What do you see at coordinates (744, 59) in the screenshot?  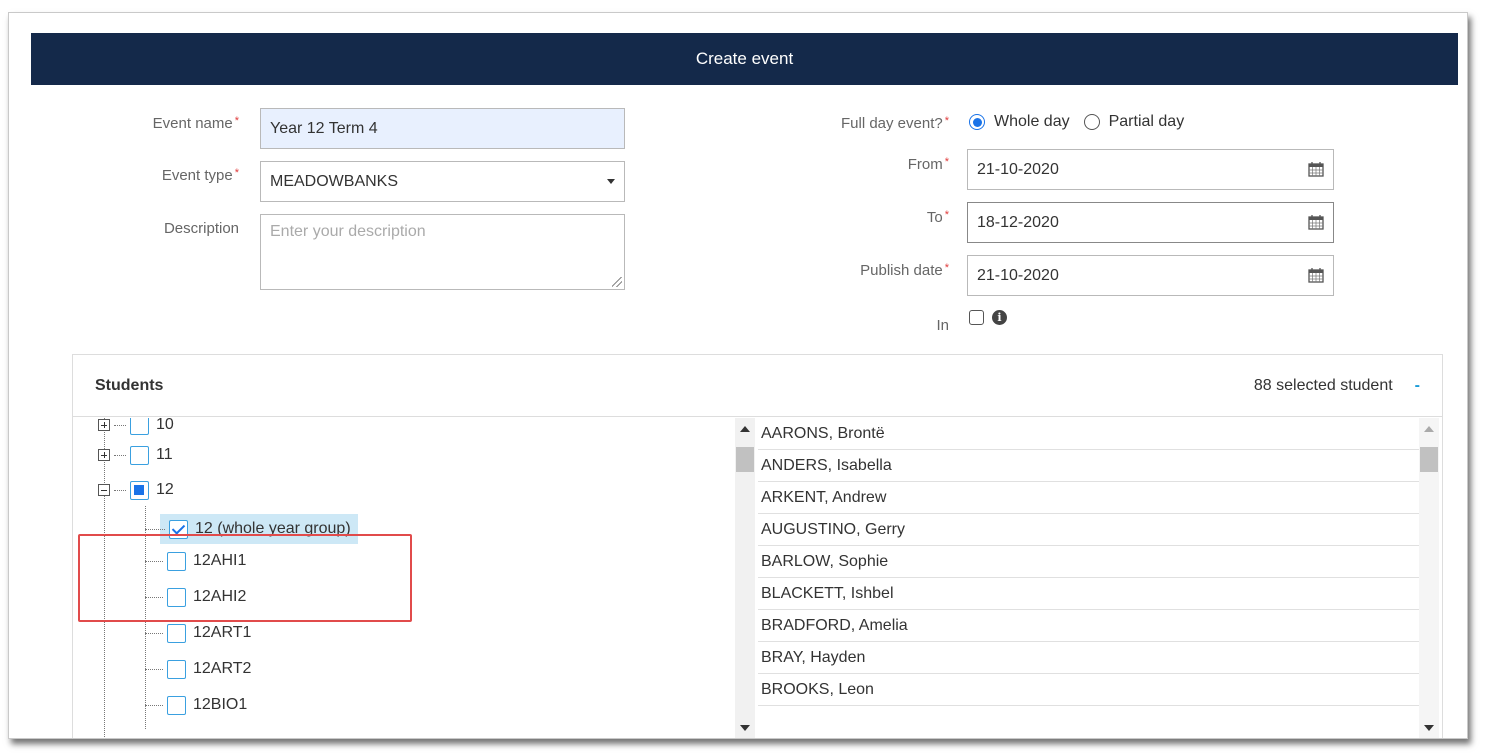 I see `dialog-title: Create event` at bounding box center [744, 59].